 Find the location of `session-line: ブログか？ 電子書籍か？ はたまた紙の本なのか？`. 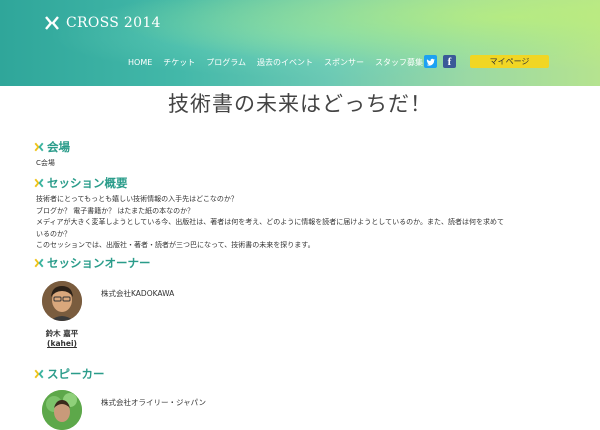

session-line: ブログか？ 電子書籍か？ はたまた紙の本なのか？ is located at coordinates (115, 210).